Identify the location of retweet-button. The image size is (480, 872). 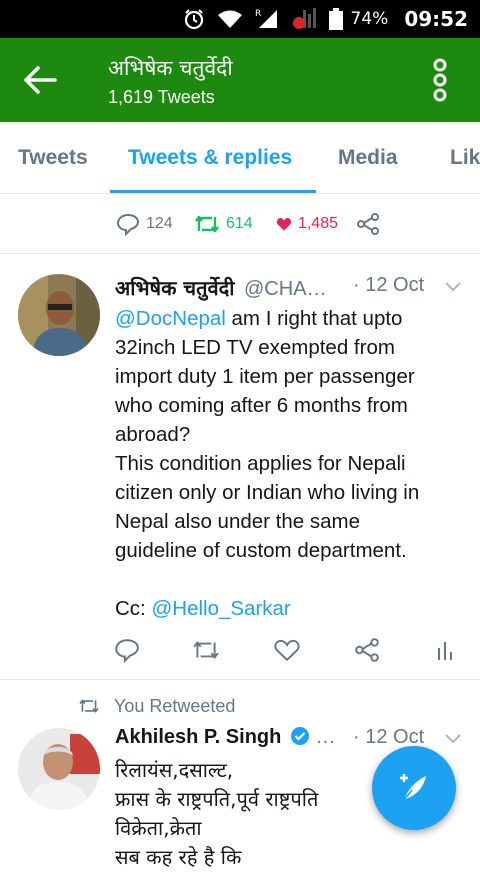
(206, 650).